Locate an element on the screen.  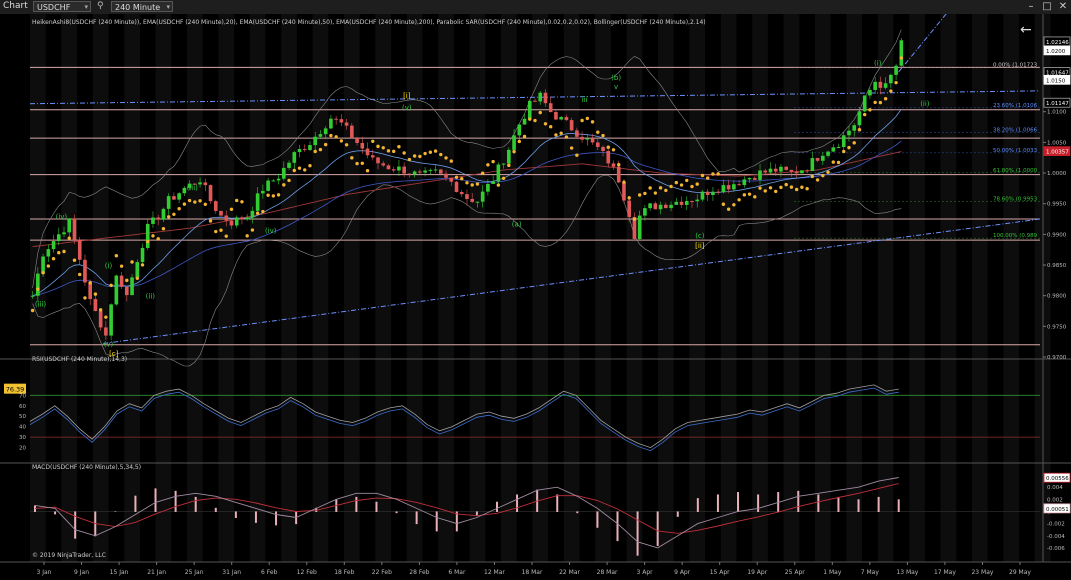
timeframe-select: 240 Minute ▾ is located at coordinates (142, 6).